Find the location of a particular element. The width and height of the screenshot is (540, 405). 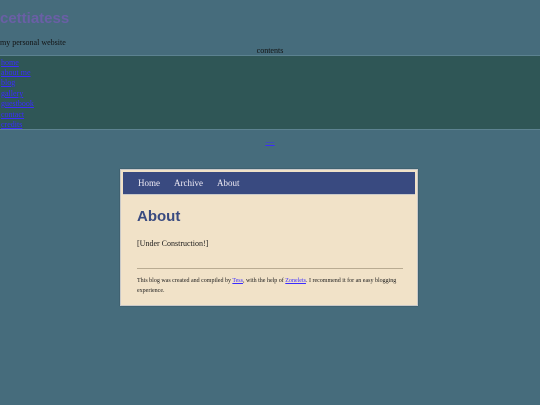

blog-nav-bar: Home Archive About is located at coordinates (269, 183).